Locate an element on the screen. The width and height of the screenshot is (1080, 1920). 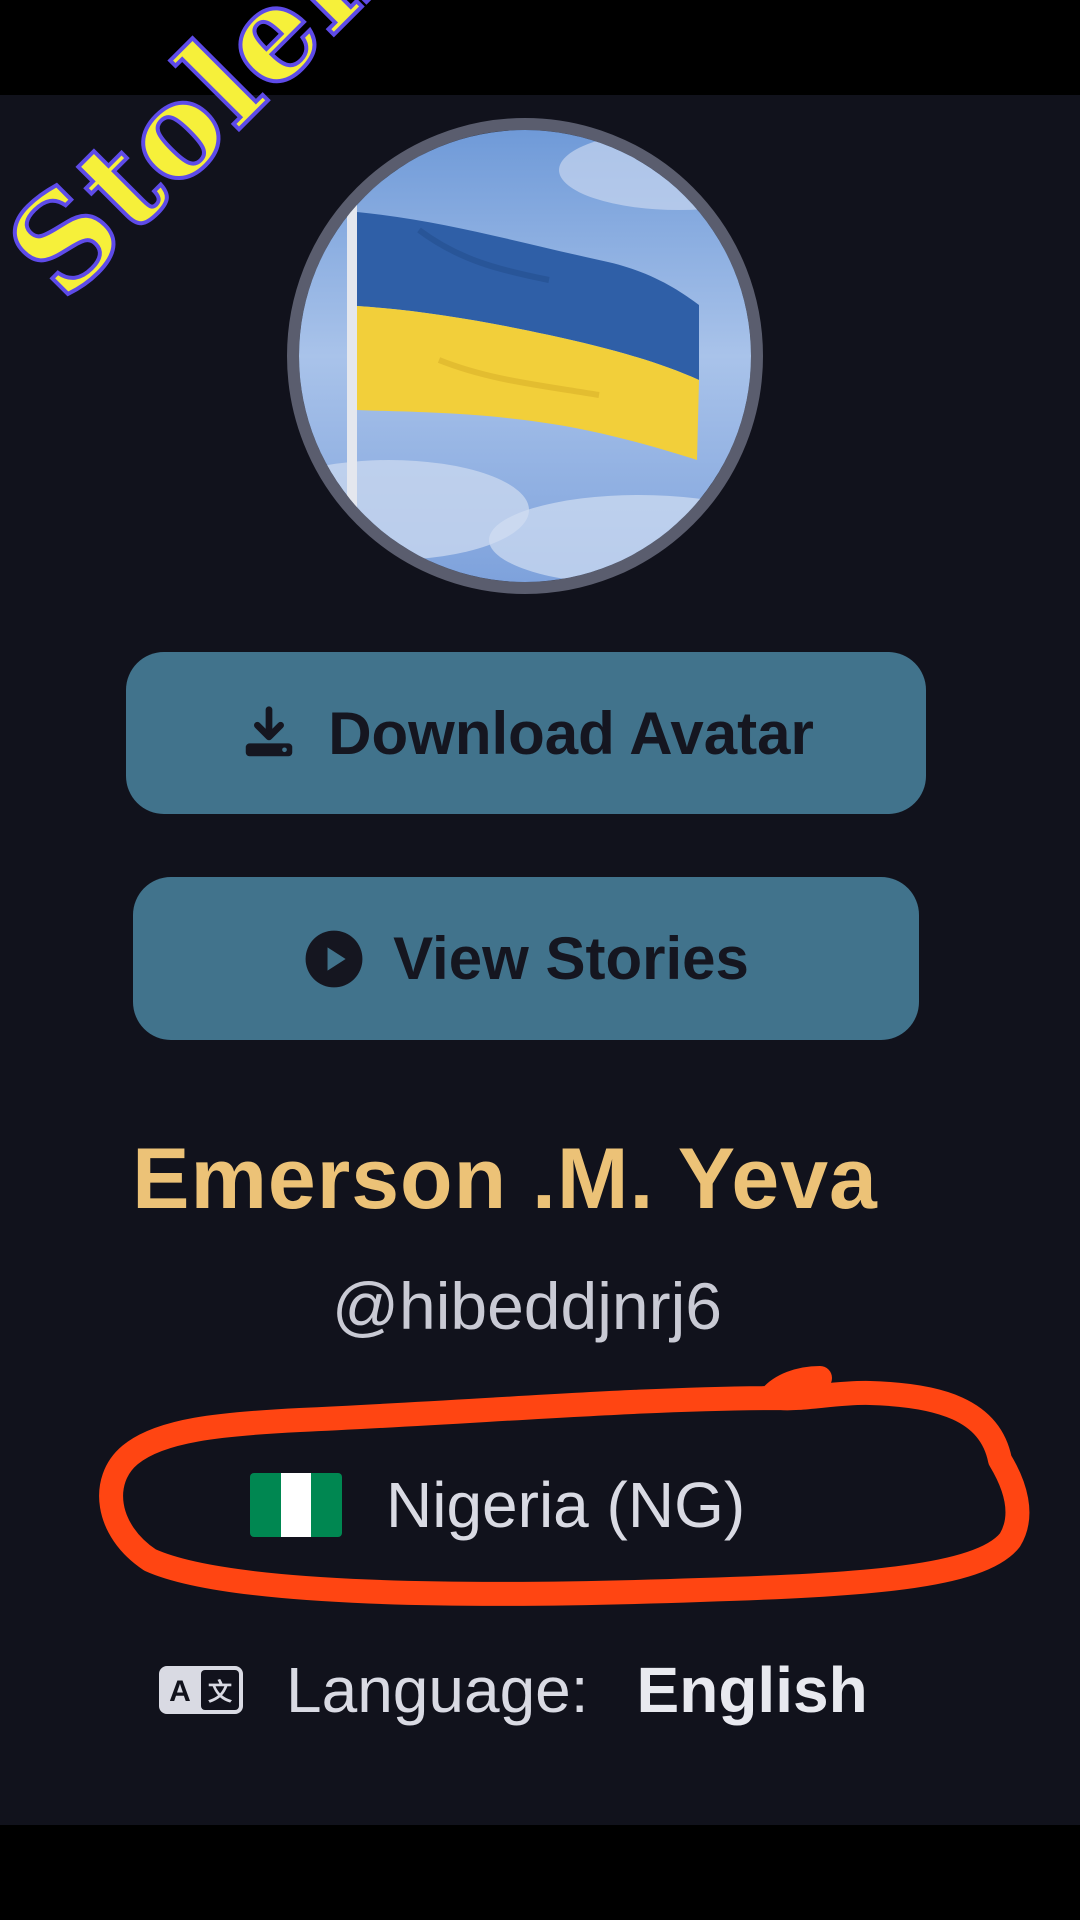
avatar is located at coordinates (525, 356).